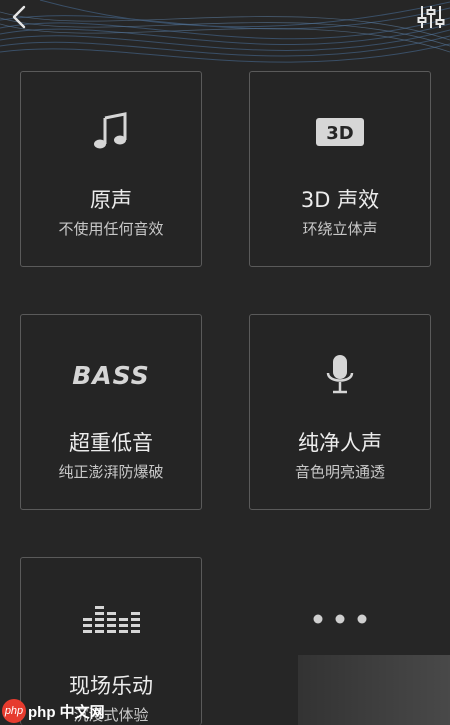 This screenshot has height=725, width=450. I want to click on back-button, so click(20, 17).